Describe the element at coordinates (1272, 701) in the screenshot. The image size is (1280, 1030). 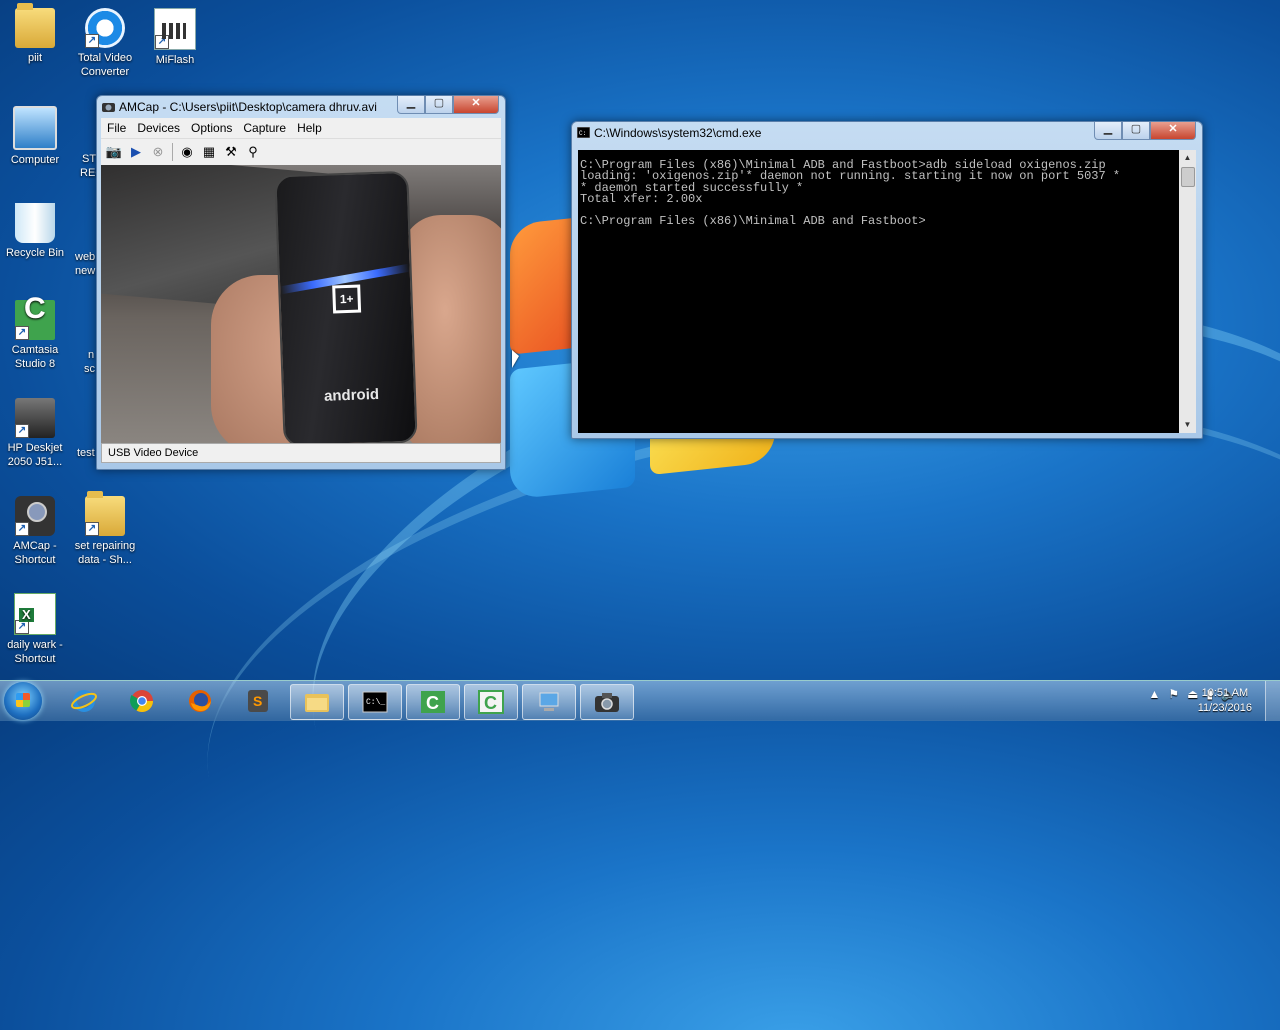
I see `show-desktop-button` at that location.